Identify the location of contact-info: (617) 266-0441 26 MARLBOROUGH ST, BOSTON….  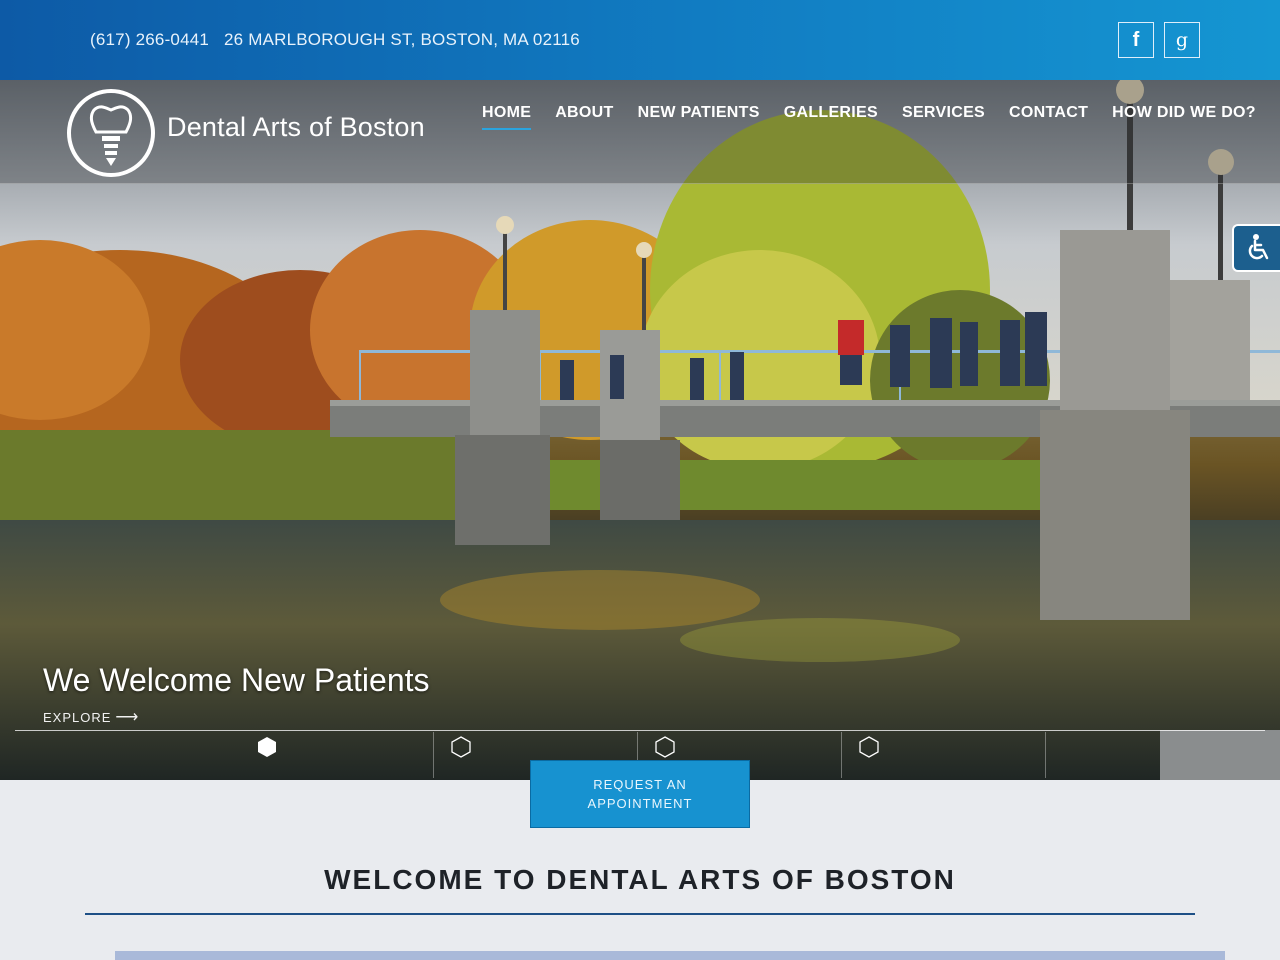
(335, 40).